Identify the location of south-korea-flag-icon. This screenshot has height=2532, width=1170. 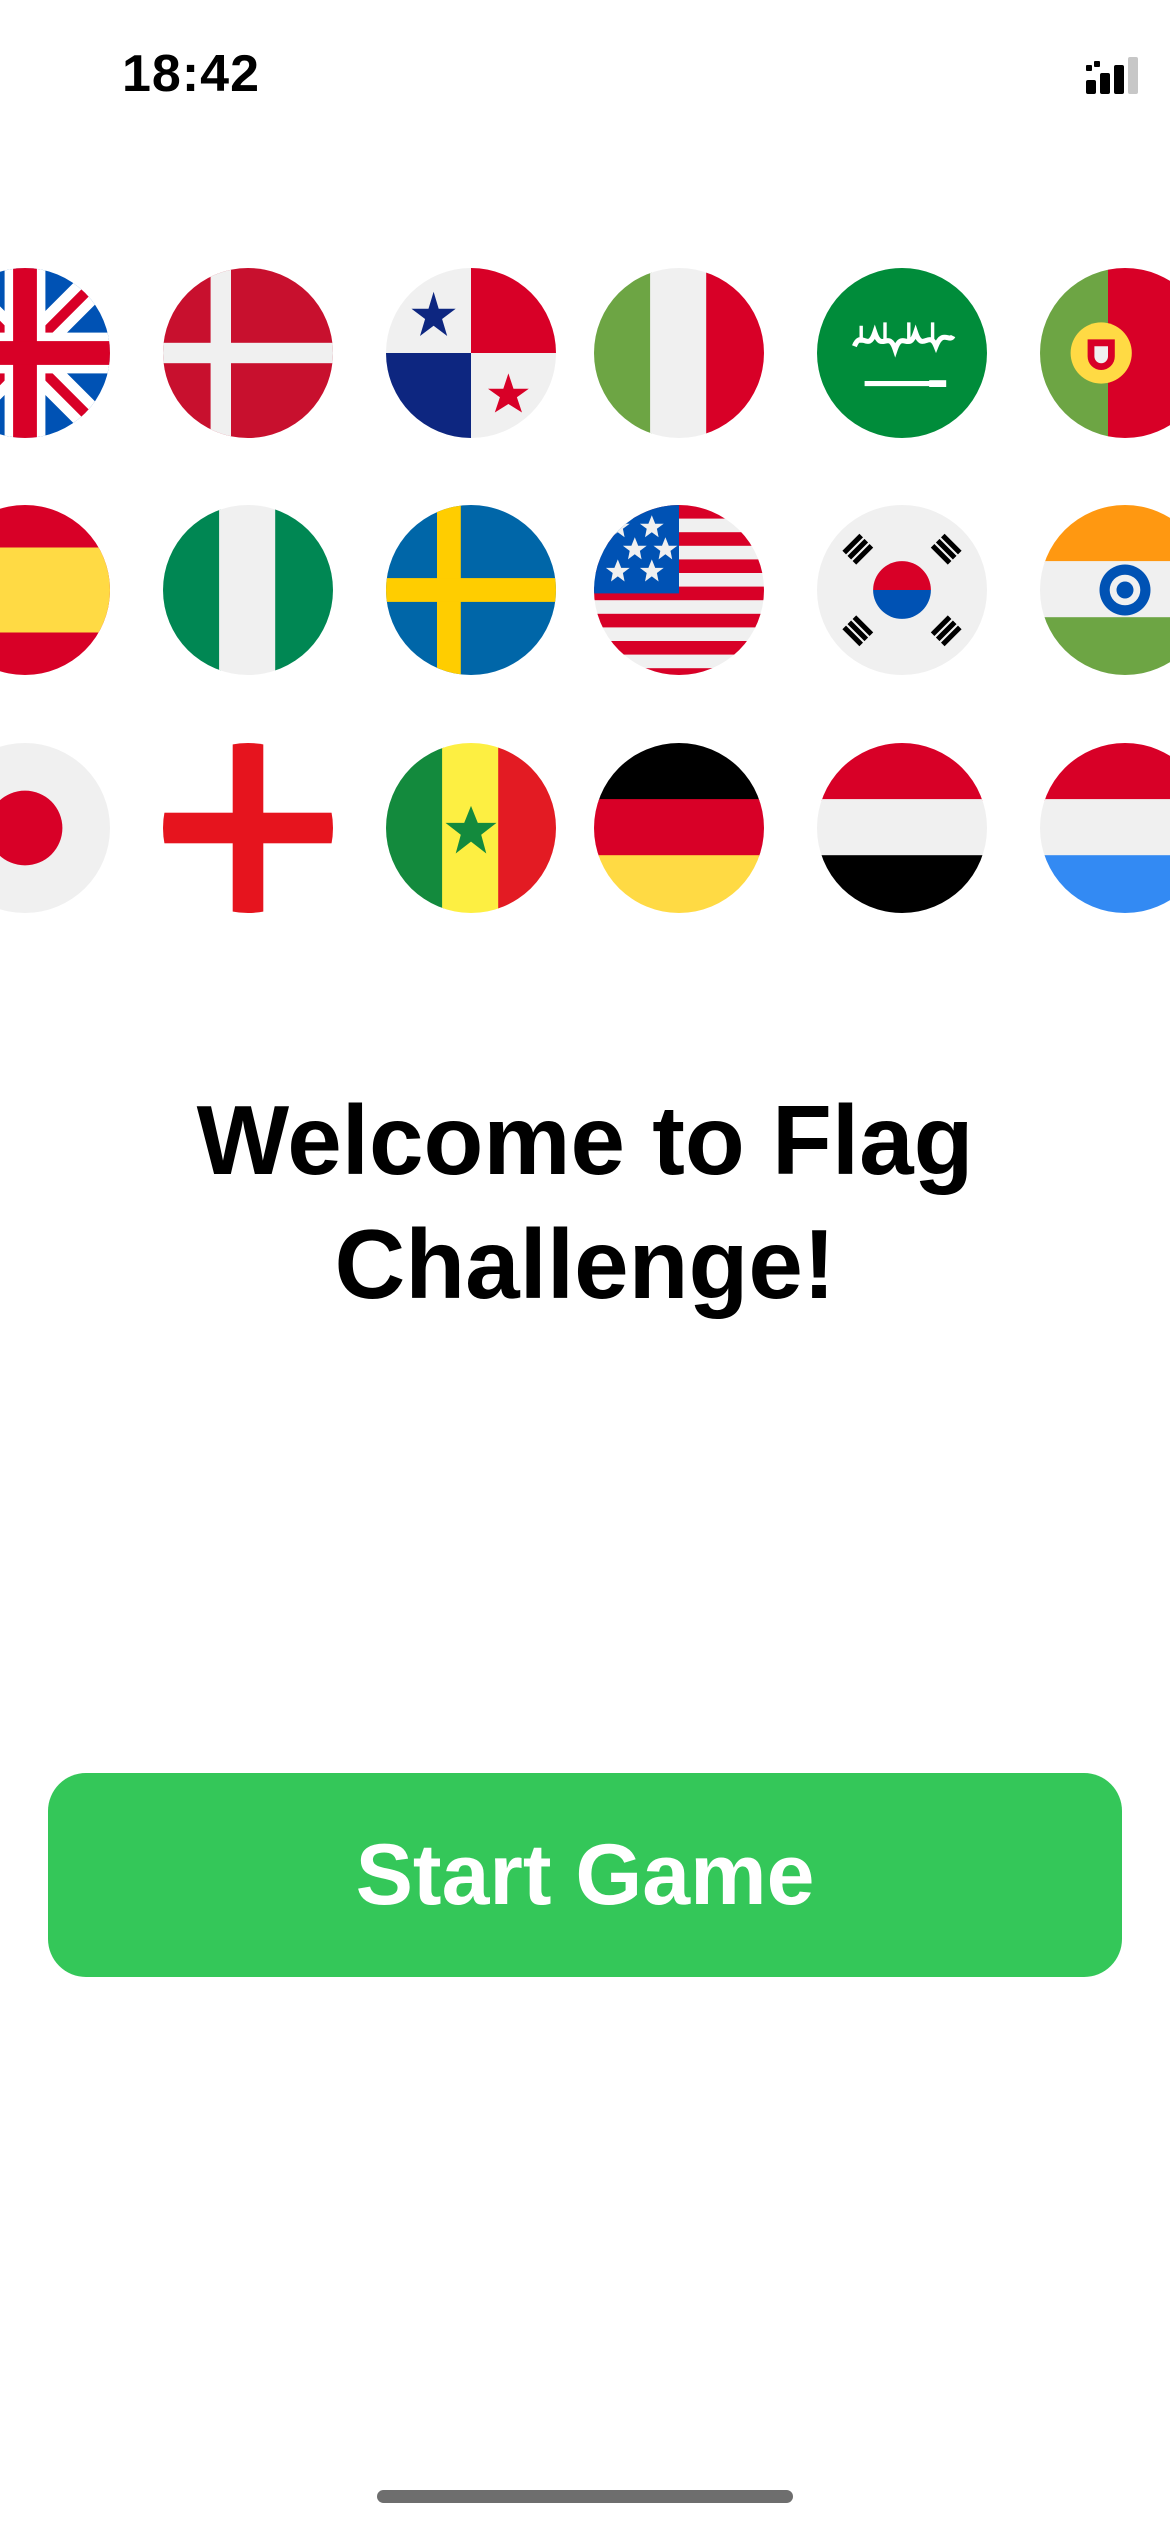
(902, 590).